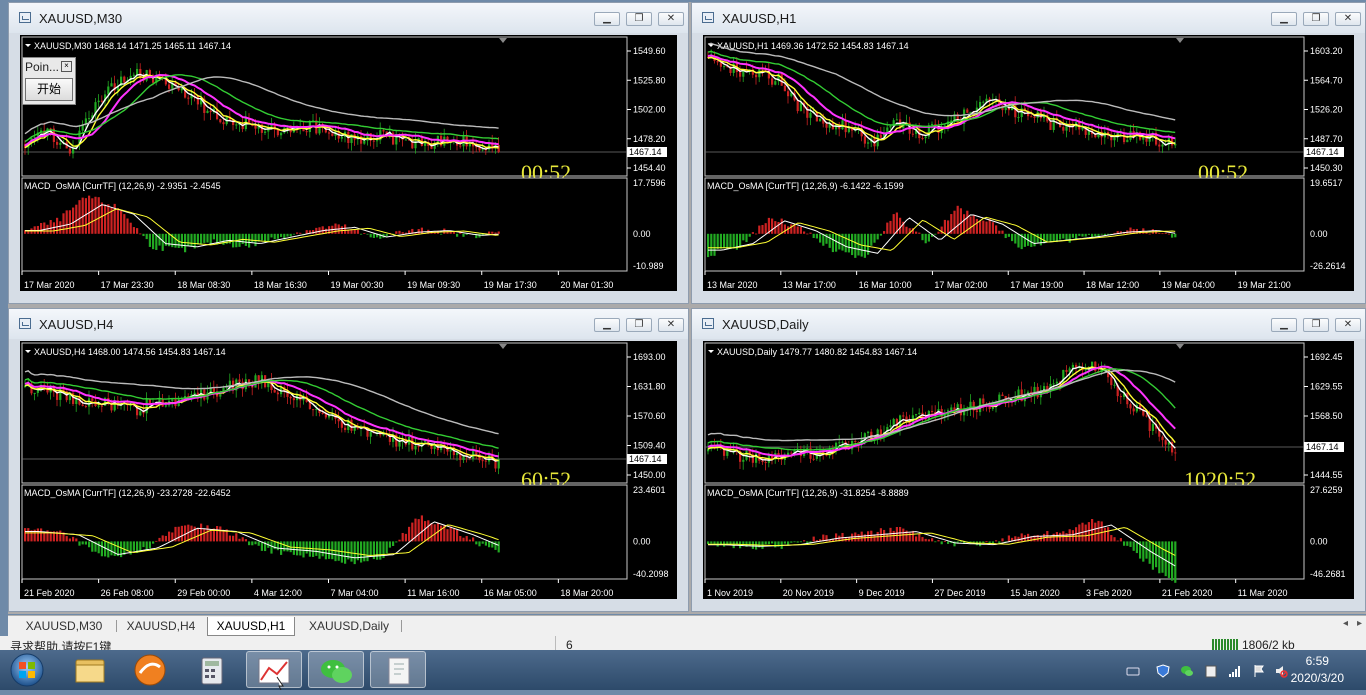 Image resolution: width=1366 pixels, height=695 pixels. What do you see at coordinates (586, 285) in the screenshot?
I see `date-label: 20 Mar 01:30` at bounding box center [586, 285].